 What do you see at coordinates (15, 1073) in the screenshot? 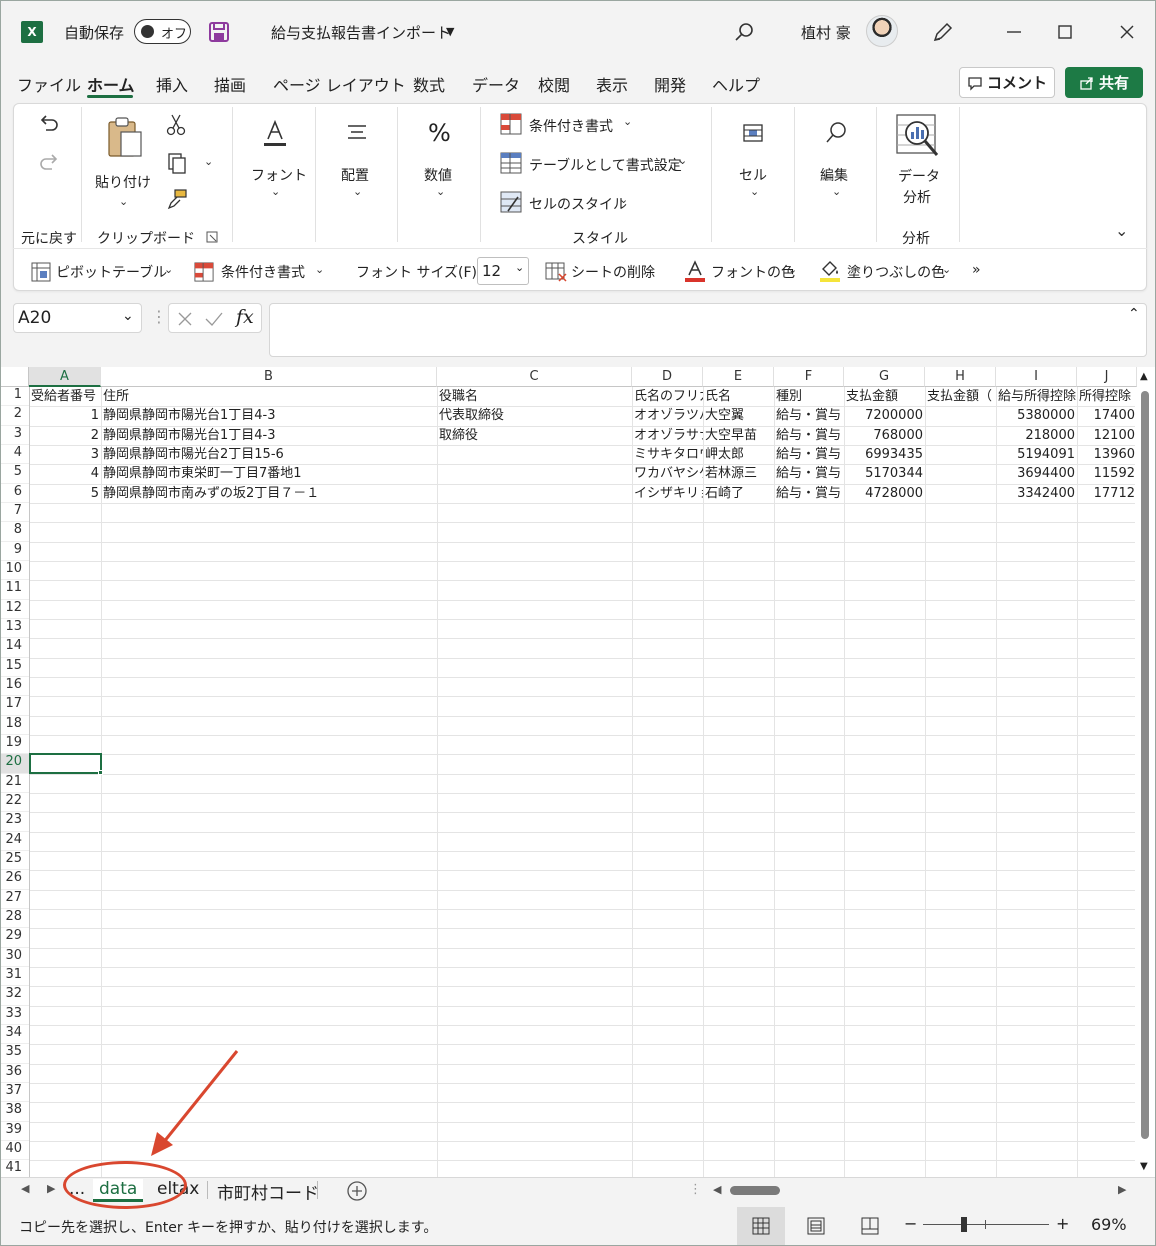
I see `row-header-36: 36` at bounding box center [15, 1073].